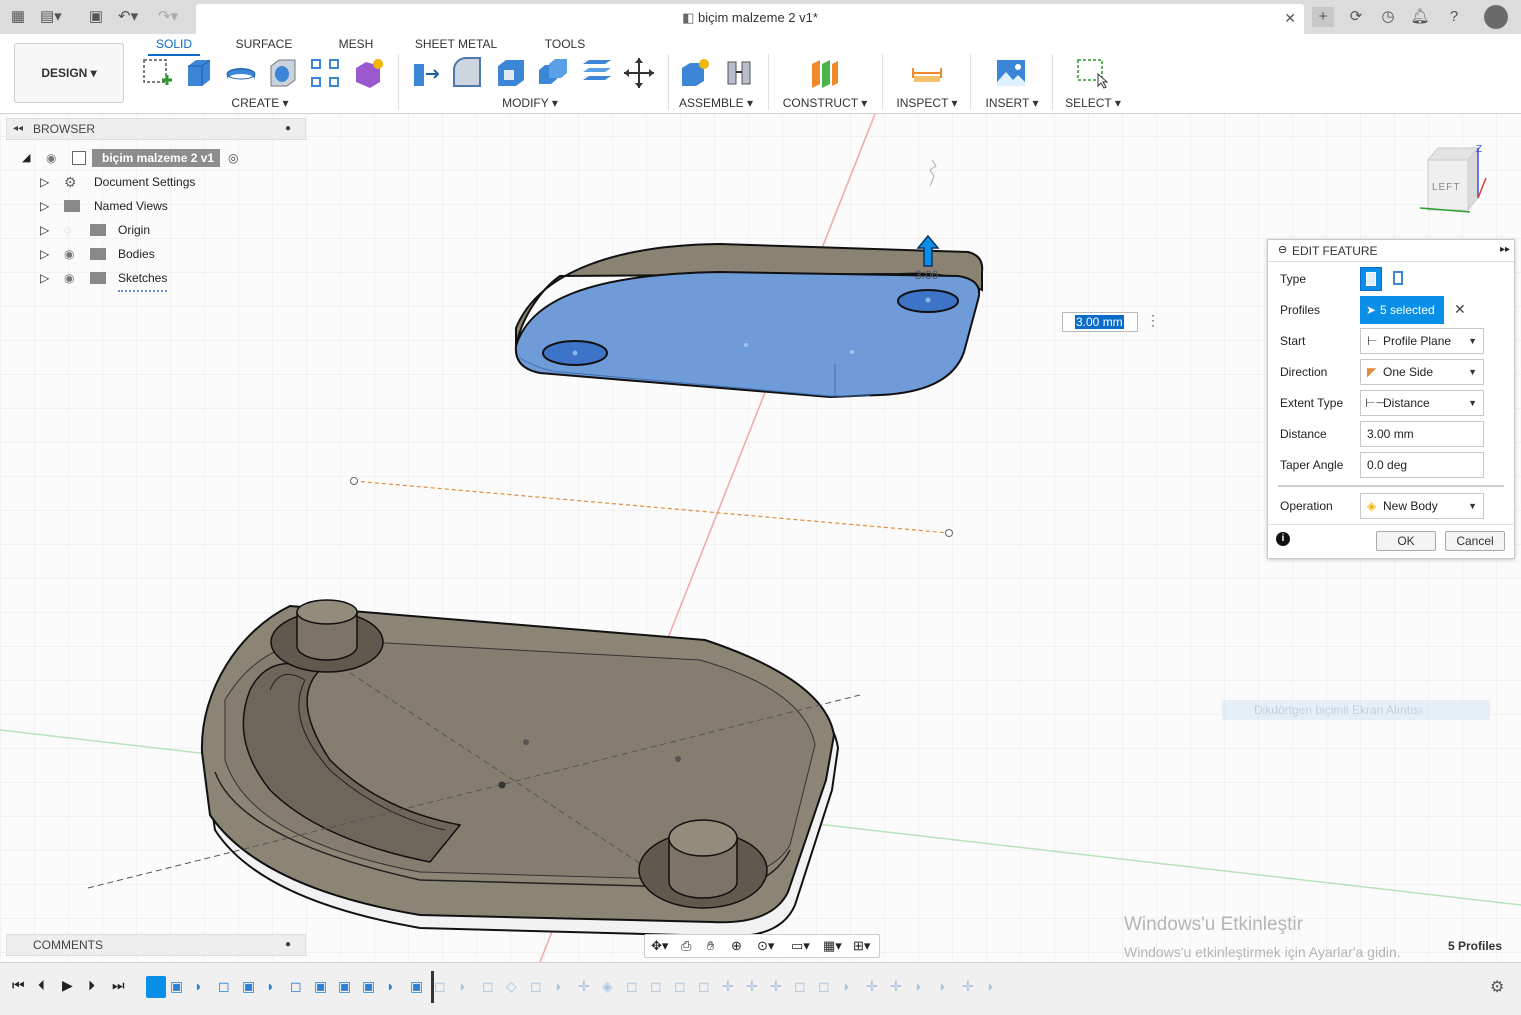  What do you see at coordinates (1012, 103) in the screenshot?
I see `insert-menu: INSERT ▾` at bounding box center [1012, 103].